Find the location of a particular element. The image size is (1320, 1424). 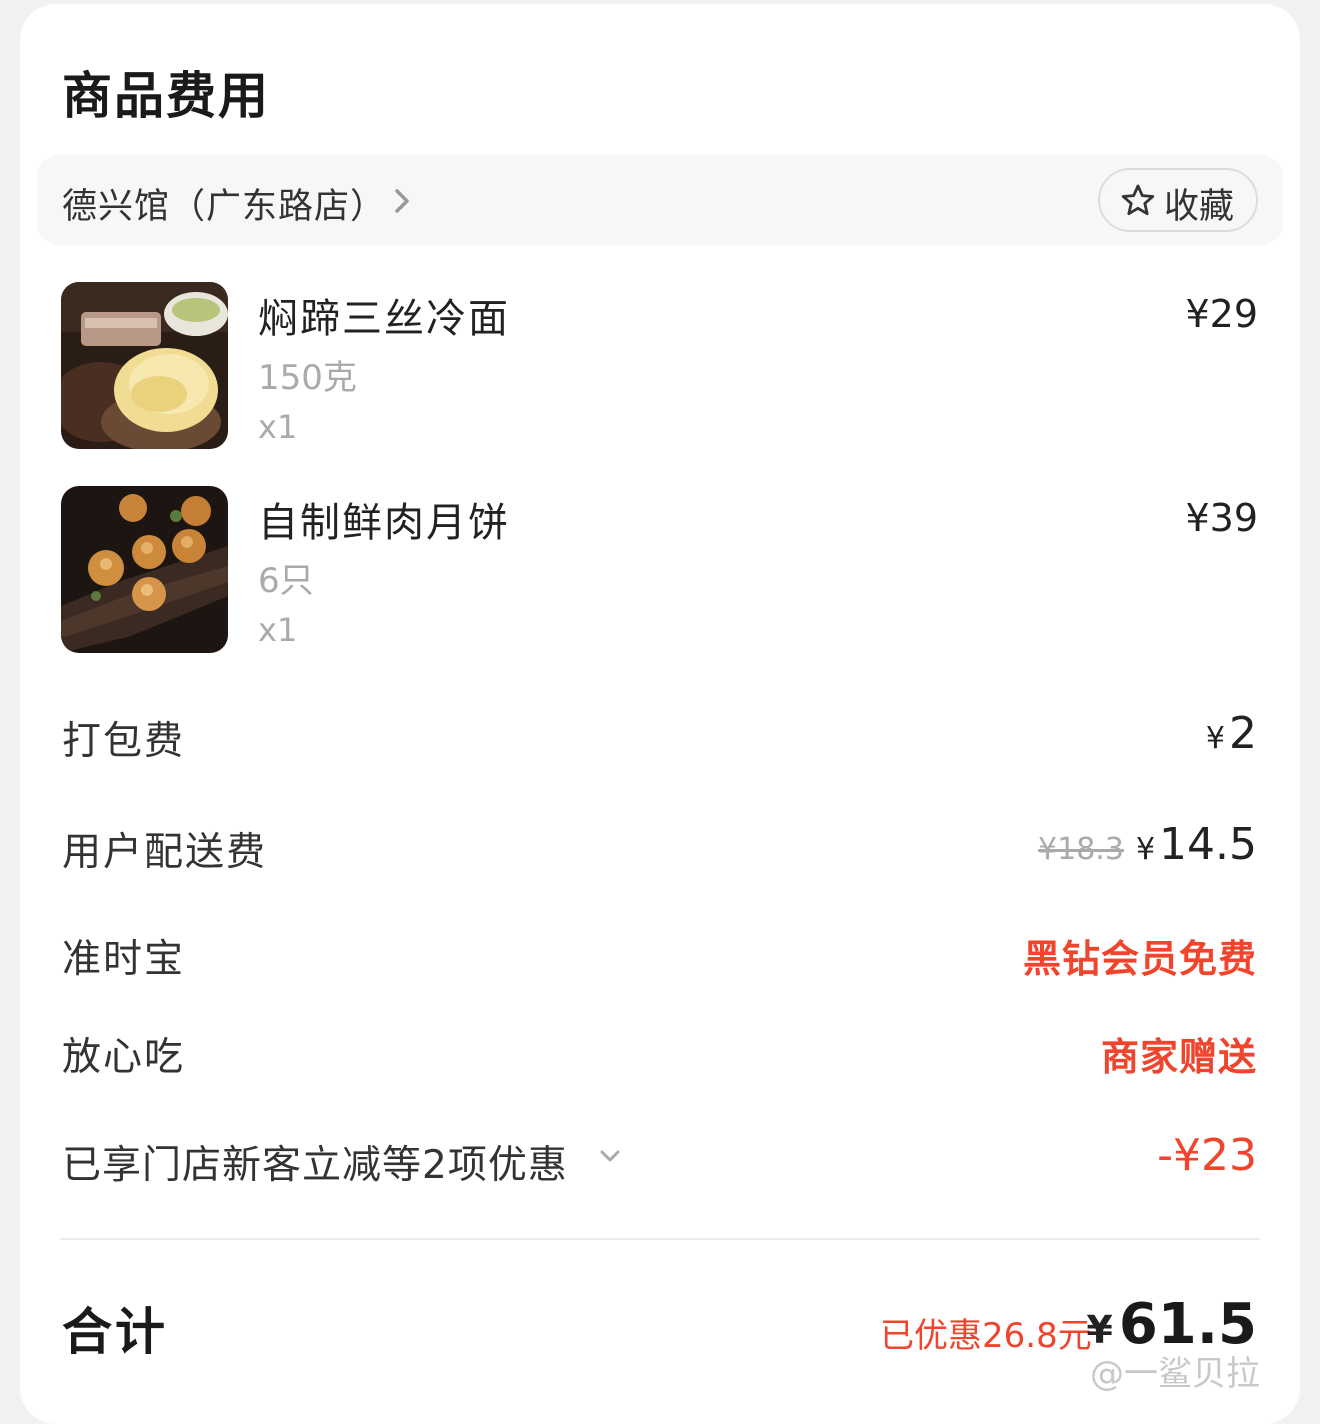

divider is located at coordinates (660, 1239).